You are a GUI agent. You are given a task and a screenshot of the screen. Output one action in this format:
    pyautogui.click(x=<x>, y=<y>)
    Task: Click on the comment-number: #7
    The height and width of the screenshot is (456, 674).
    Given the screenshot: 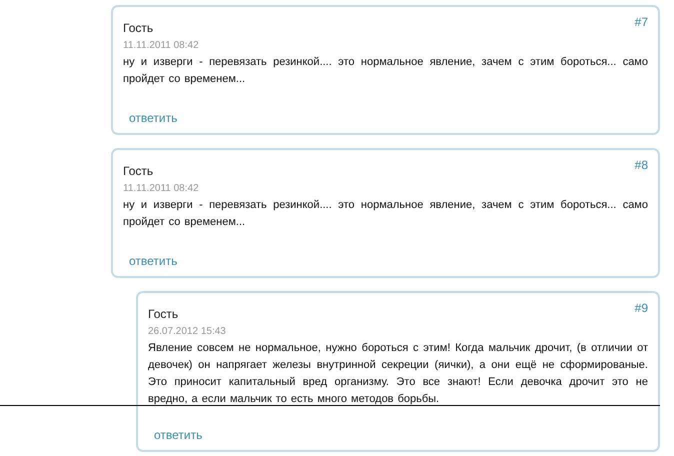 What is the action you would take?
    pyautogui.click(x=641, y=22)
    